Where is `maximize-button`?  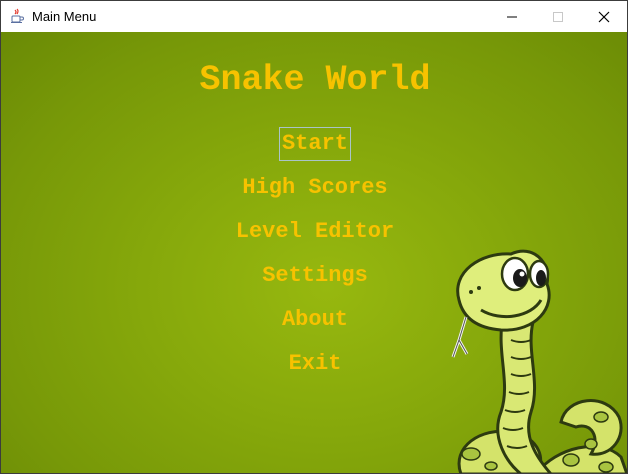
maximize-button is located at coordinates (558, 16).